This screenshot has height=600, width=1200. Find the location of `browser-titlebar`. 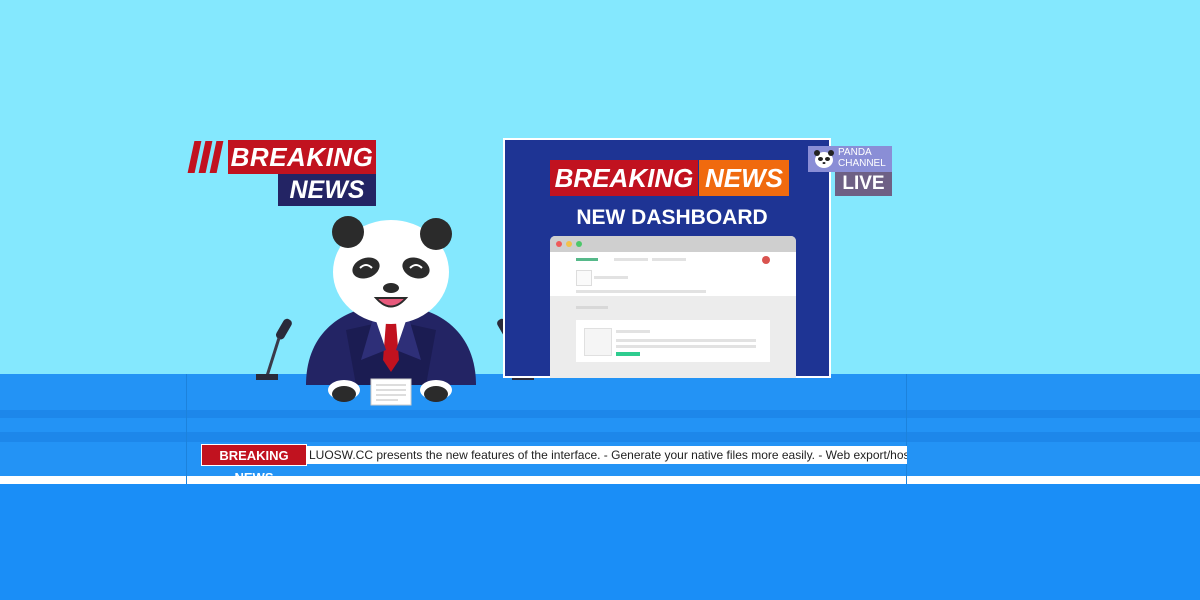

browser-titlebar is located at coordinates (673, 244).